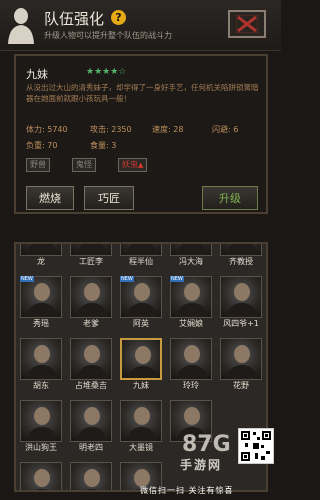 The image size is (320, 500). What do you see at coordinates (168, 129) in the screenshot?
I see `stat-speed: 速度: 28` at bounding box center [168, 129].